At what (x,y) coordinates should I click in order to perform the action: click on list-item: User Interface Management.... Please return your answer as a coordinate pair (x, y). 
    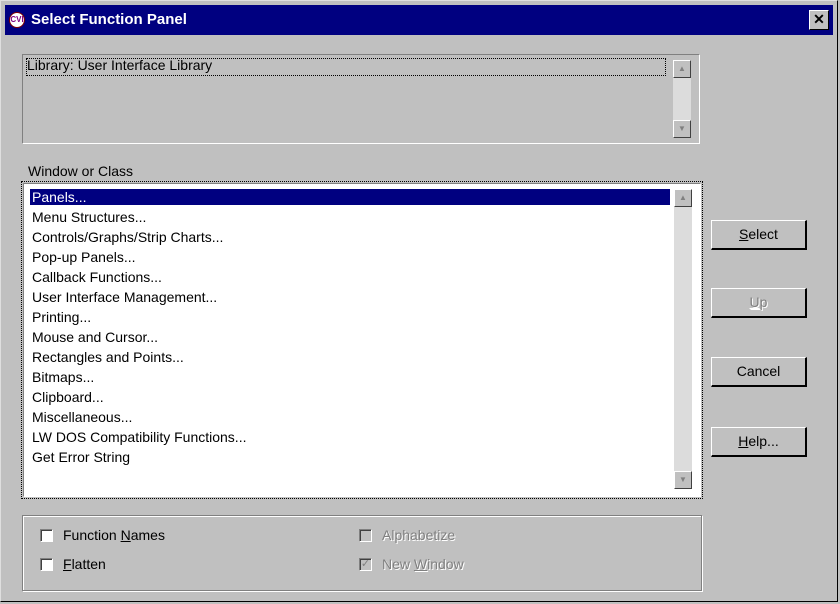
    Looking at the image, I should click on (350, 297).